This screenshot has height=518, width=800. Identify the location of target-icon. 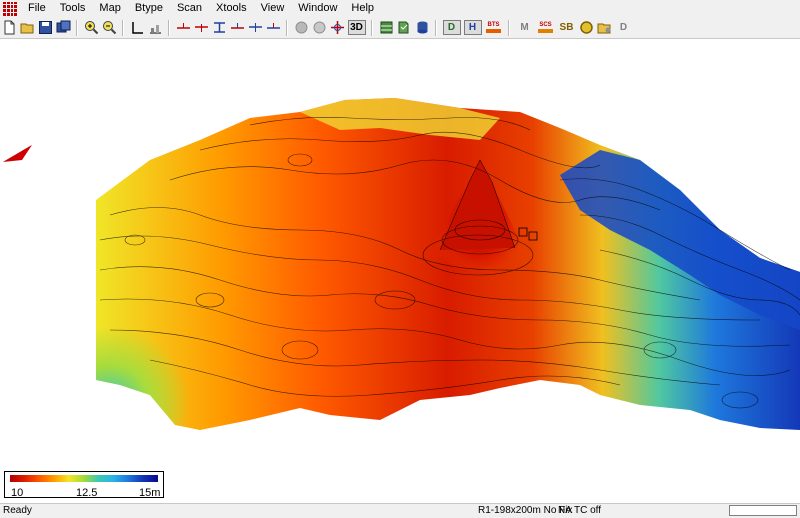
(337, 27).